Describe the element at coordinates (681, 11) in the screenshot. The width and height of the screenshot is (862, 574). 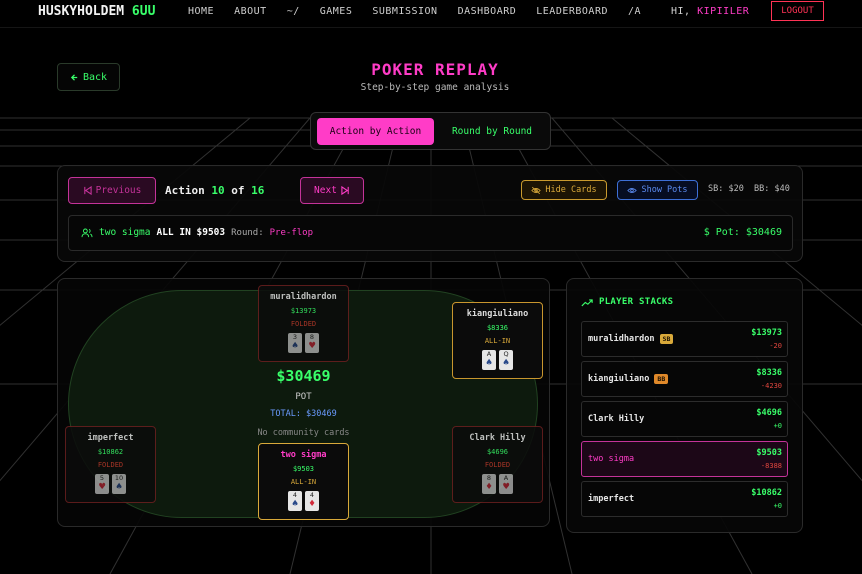
I see `greeting-text: HI,` at that location.